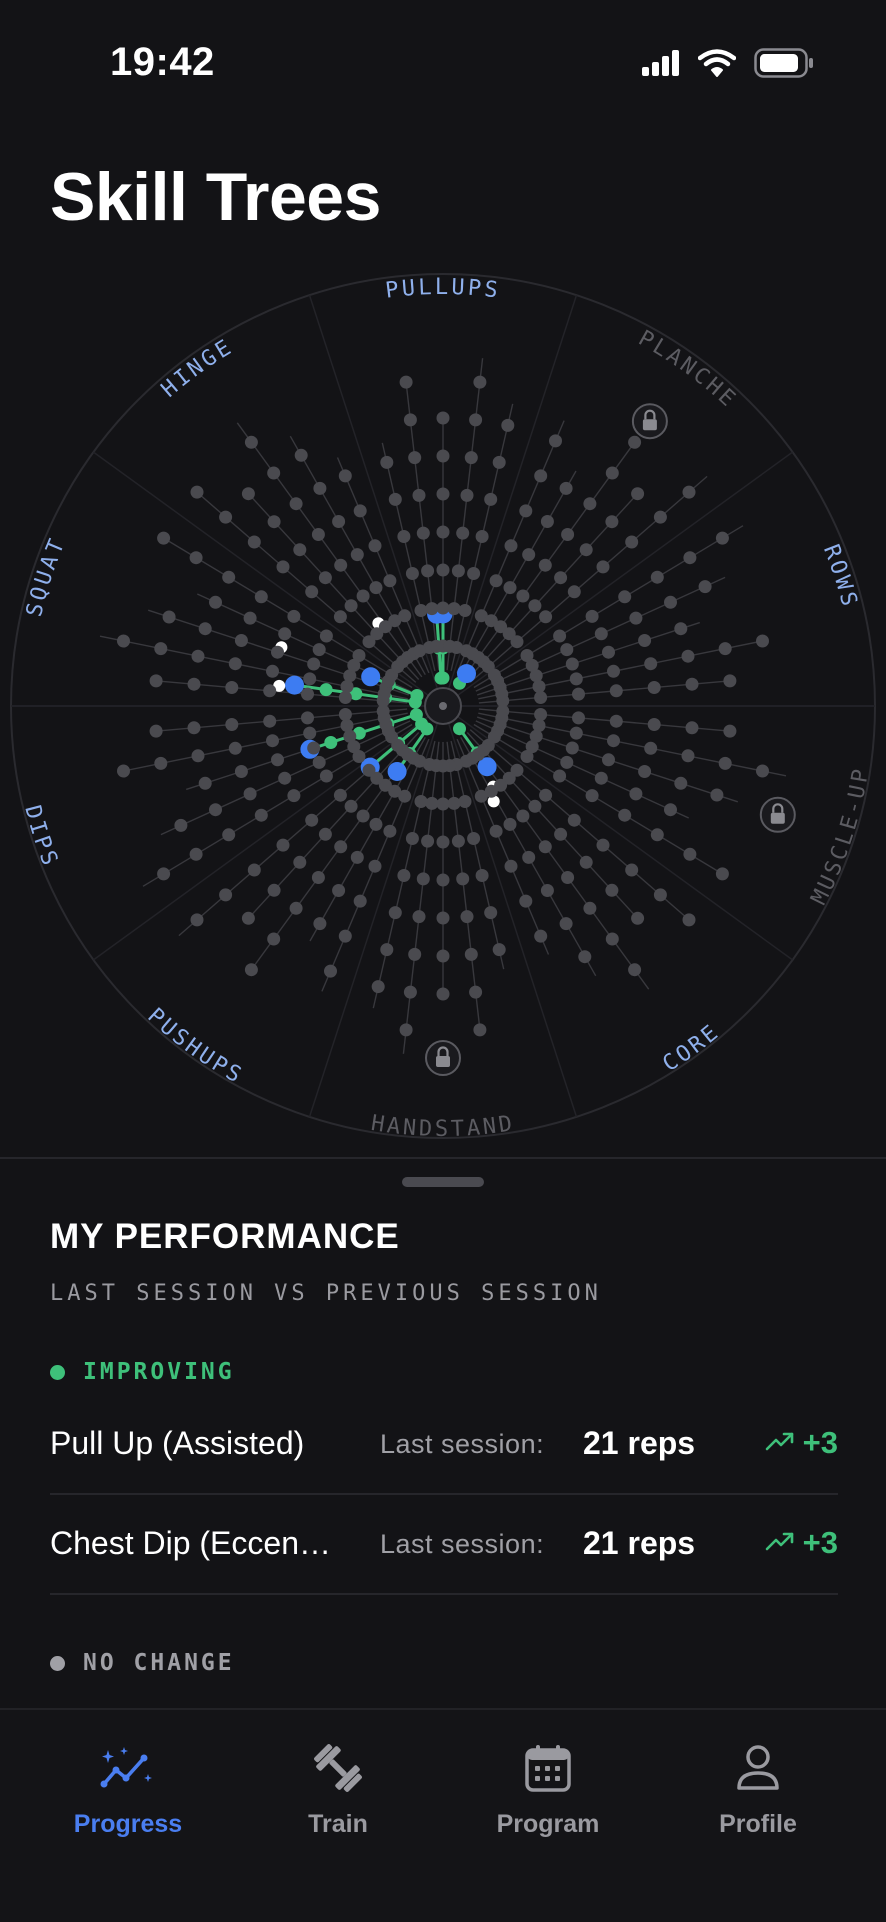 Image resolution: width=886 pixels, height=1922 pixels. What do you see at coordinates (758, 1789) in the screenshot?
I see `tab-profile: Profile` at bounding box center [758, 1789].